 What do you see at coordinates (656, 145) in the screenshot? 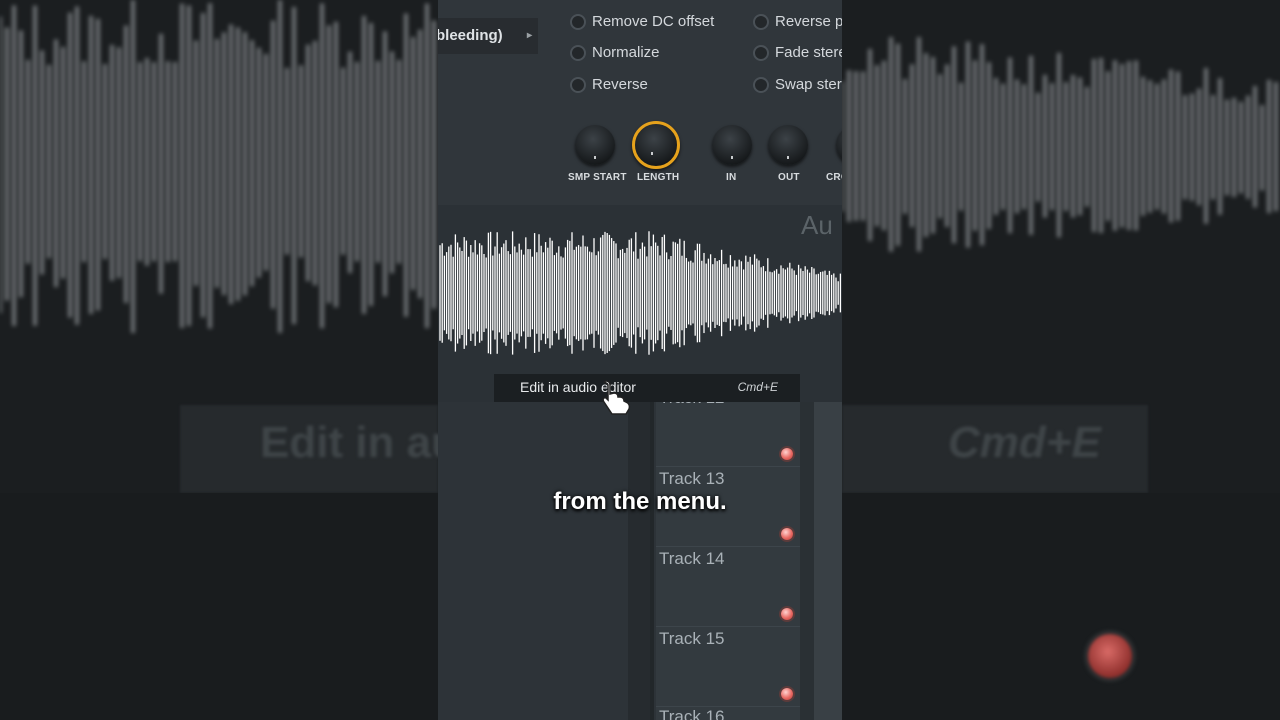
I see `length-knob` at bounding box center [656, 145].